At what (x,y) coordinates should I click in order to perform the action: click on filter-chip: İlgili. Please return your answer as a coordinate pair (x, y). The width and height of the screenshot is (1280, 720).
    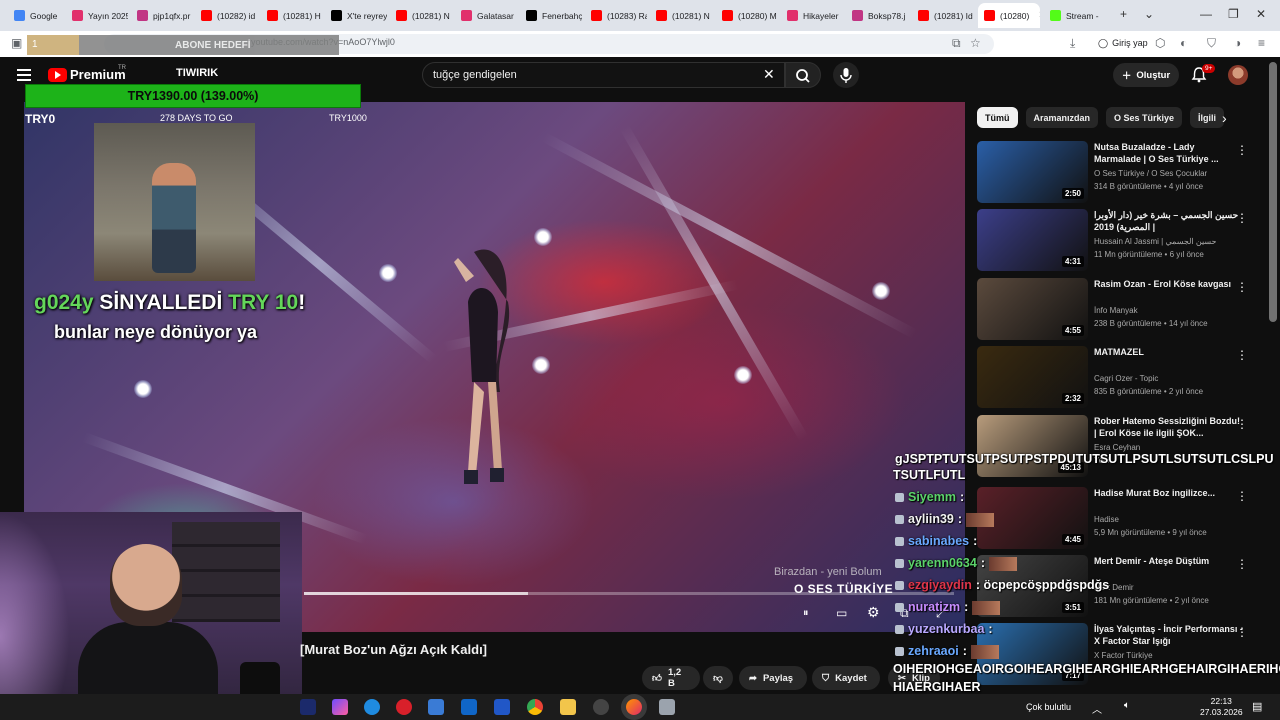
    Looking at the image, I should click on (1207, 117).